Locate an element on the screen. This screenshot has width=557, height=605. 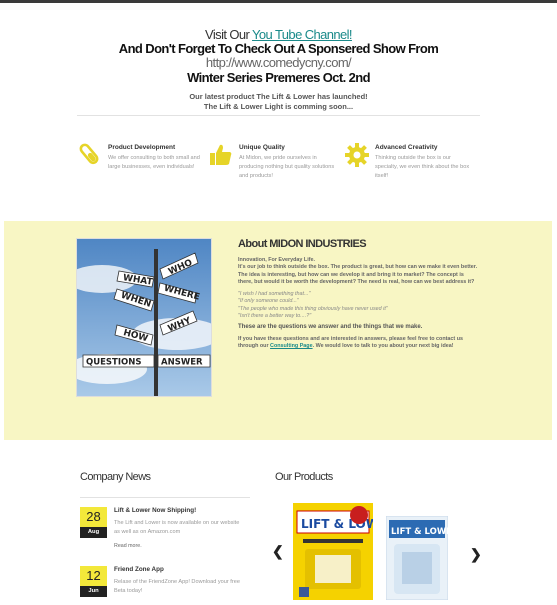
chevron-left-icon: ❮ is located at coordinates (278, 551).